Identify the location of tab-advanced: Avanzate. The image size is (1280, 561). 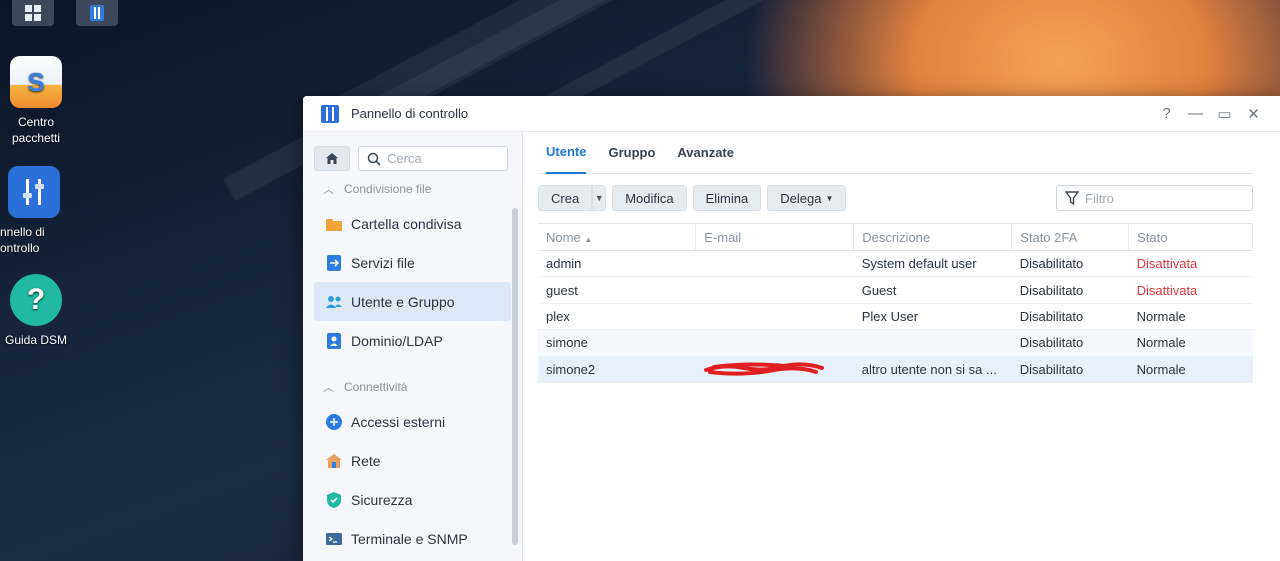
(705, 153).